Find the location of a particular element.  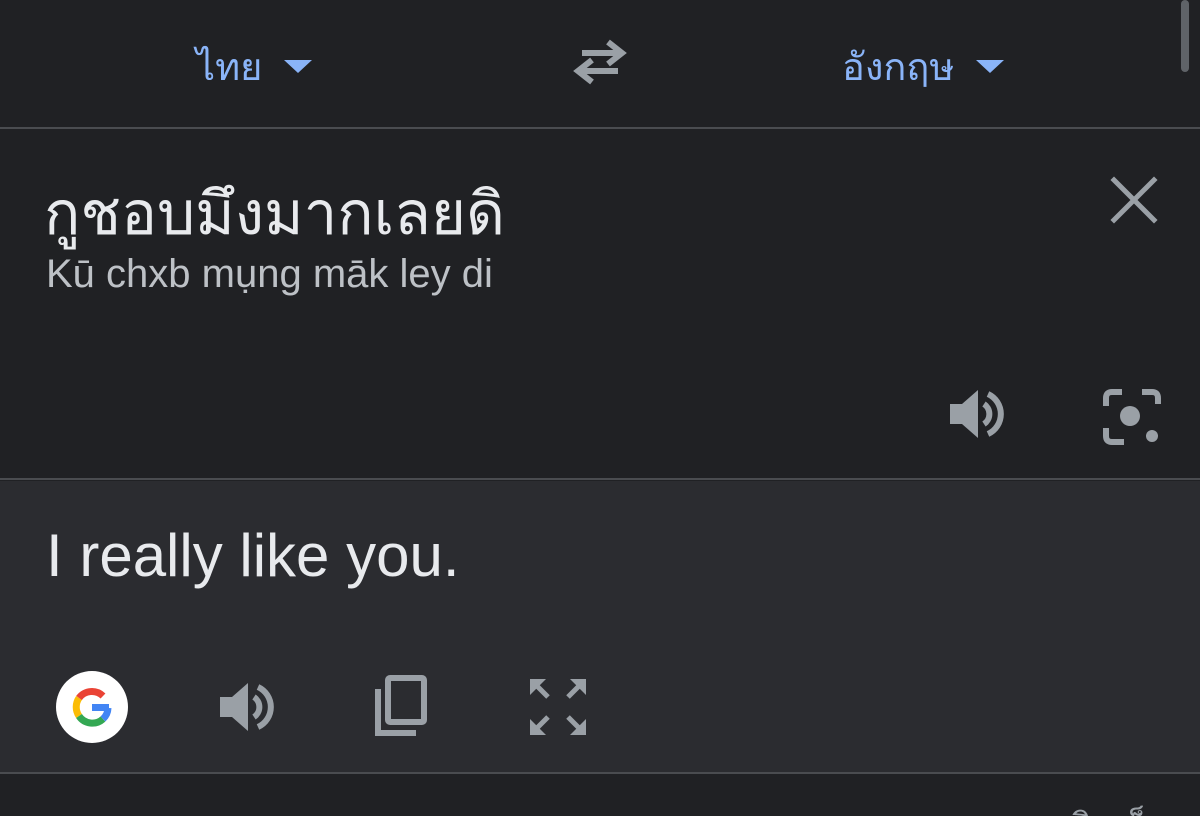

google-button is located at coordinates (92, 707).